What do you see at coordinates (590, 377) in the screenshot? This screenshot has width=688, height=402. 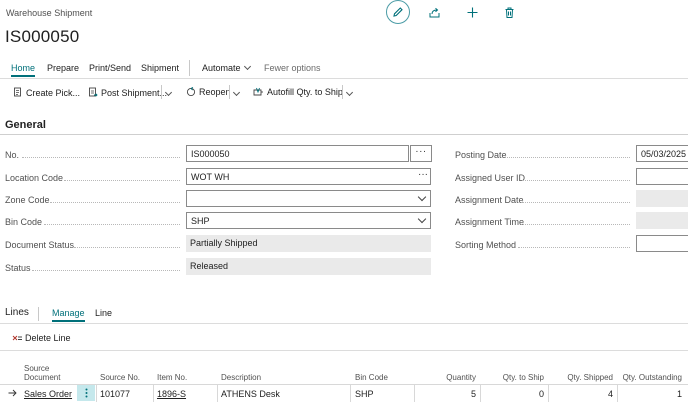 I see `column-header-qty-shipped: Qty. Shipped` at bounding box center [590, 377].